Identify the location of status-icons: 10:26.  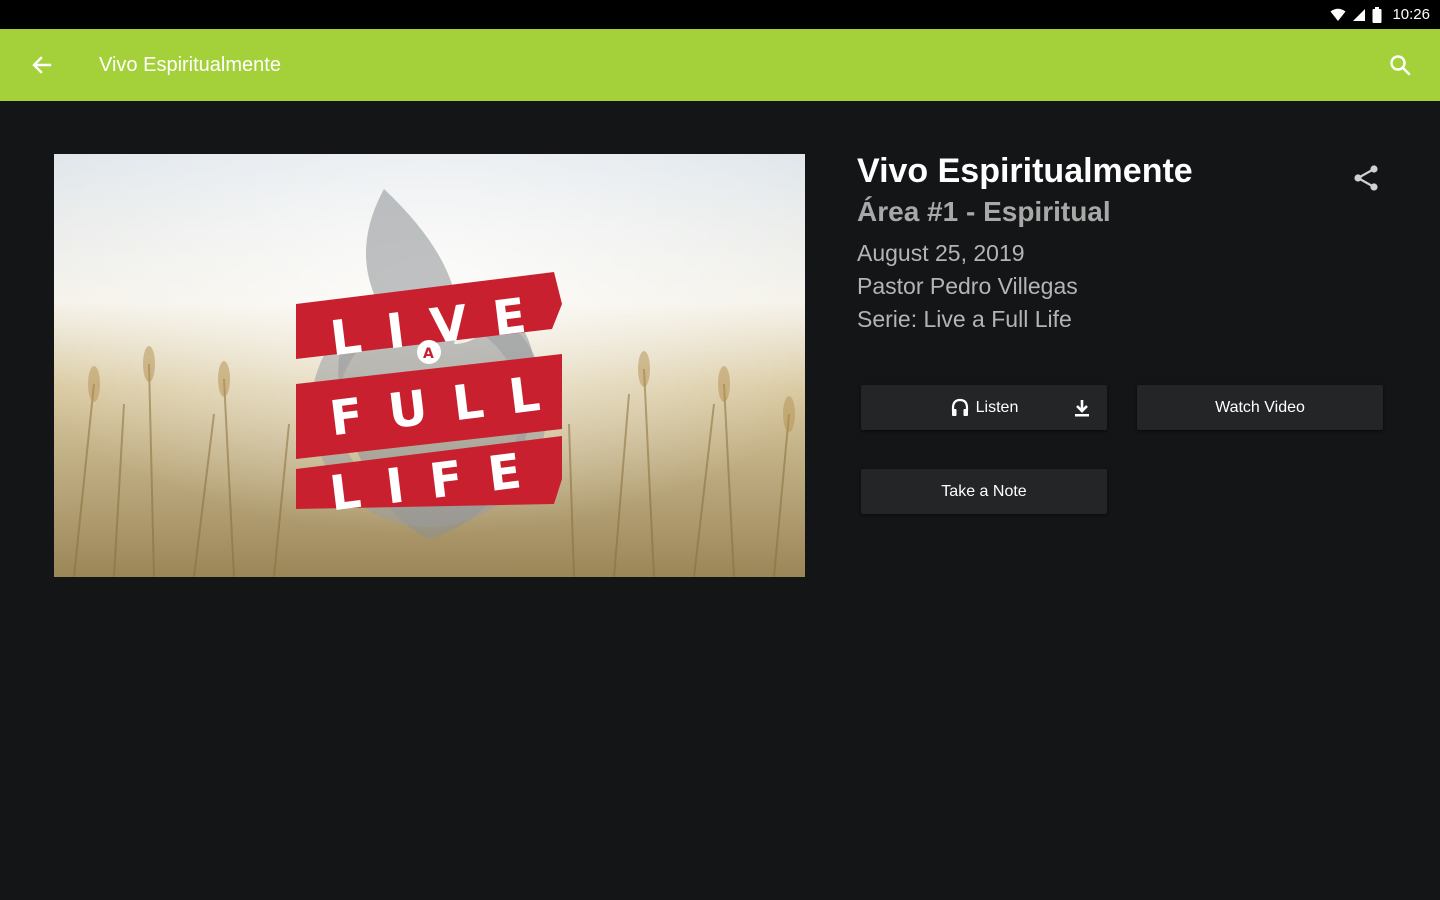
(1380, 14).